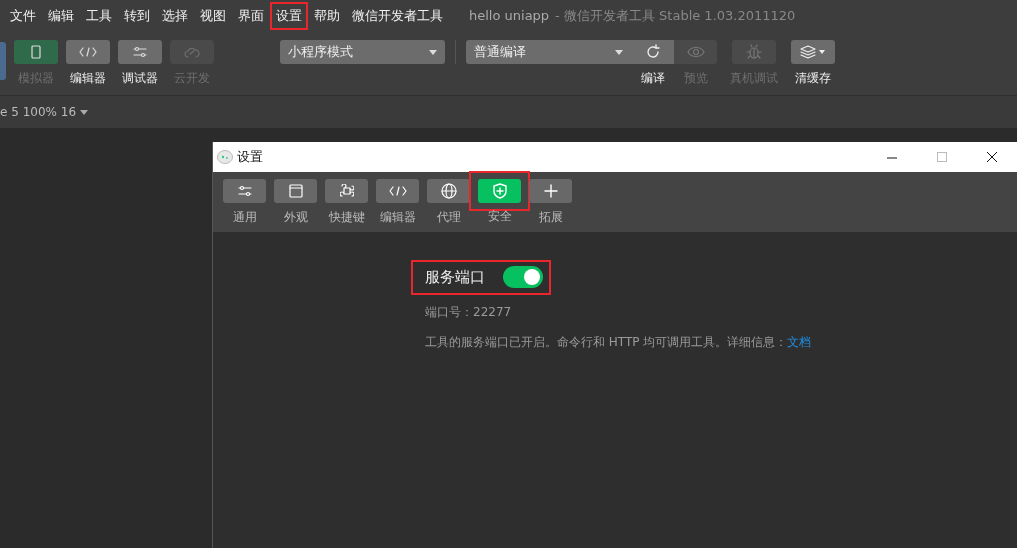 The width and height of the screenshot is (1017, 548). I want to click on button-label: 编辑器, so click(88, 78).